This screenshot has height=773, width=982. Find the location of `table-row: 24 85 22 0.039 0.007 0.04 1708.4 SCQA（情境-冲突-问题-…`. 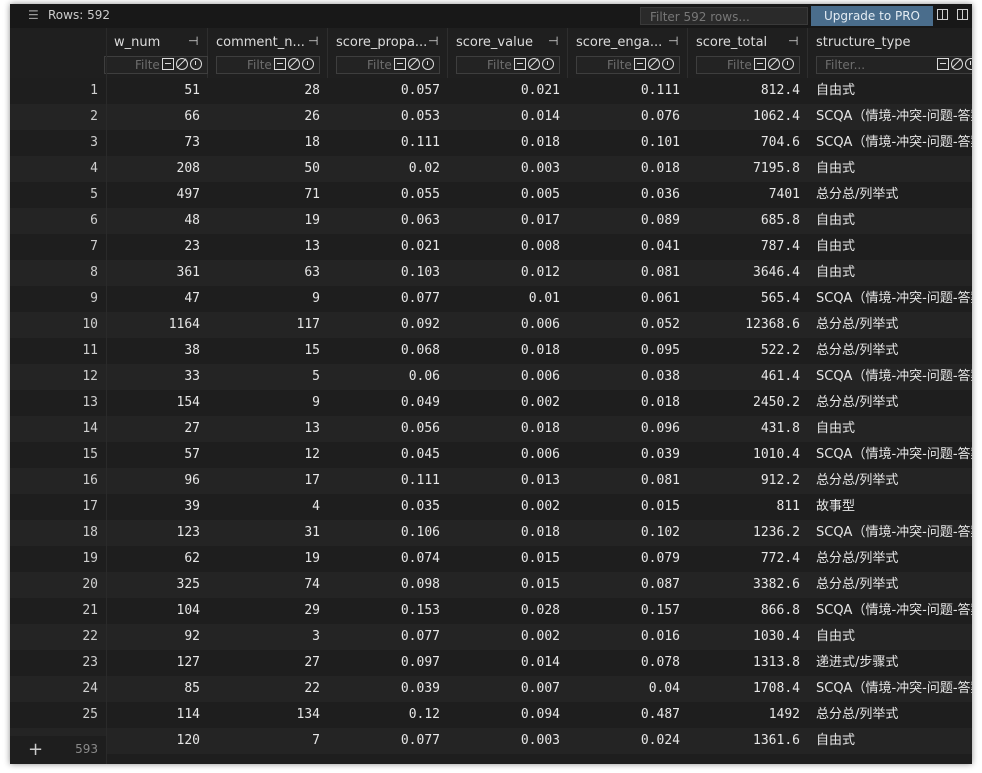

table-row: 24 85 22 0.039 0.007 0.04 1708.4 SCQA（情境-冲突-问题-… is located at coordinates (491, 689).